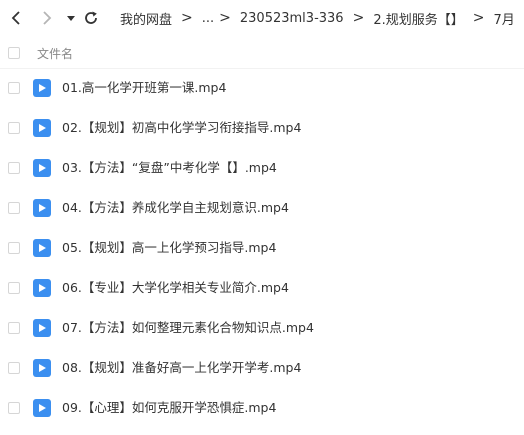 The image size is (524, 435). I want to click on back-button, so click(16, 18).